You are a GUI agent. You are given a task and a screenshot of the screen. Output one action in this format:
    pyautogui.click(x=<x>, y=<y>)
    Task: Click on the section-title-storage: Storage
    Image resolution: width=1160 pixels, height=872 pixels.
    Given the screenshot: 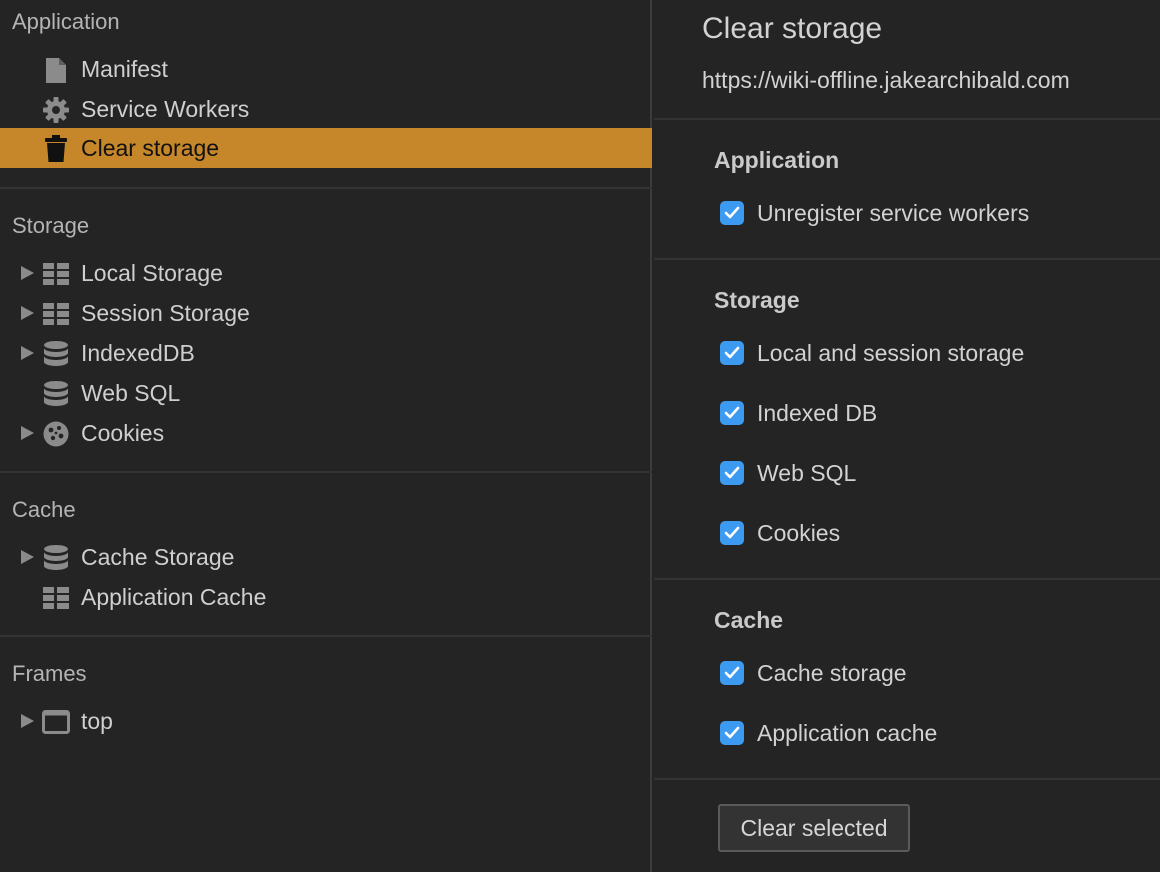 What is the action you would take?
    pyautogui.click(x=51, y=225)
    